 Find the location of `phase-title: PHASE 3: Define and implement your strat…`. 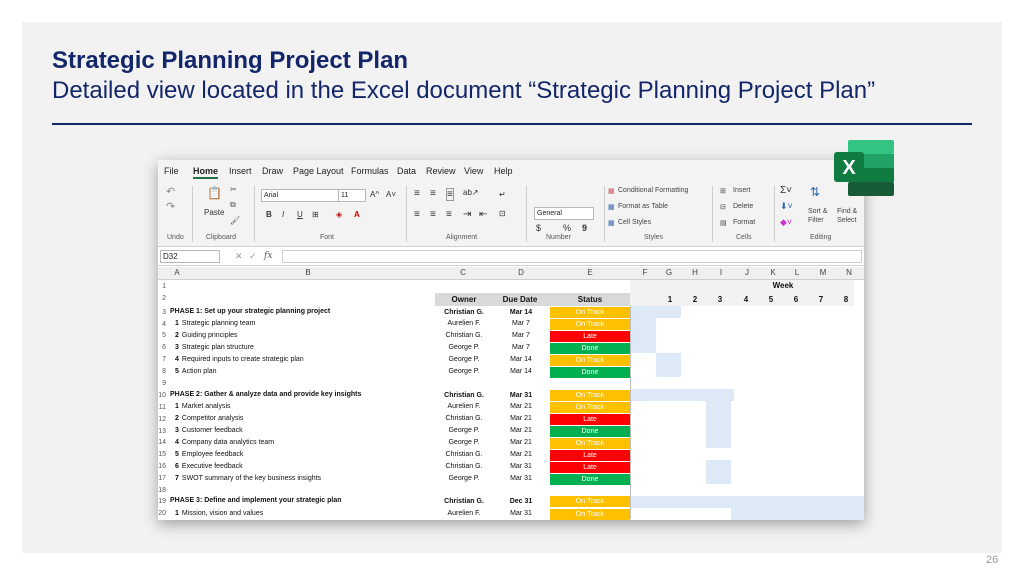

phase-title: PHASE 3: Define and implement your strat… is located at coordinates (256, 500).